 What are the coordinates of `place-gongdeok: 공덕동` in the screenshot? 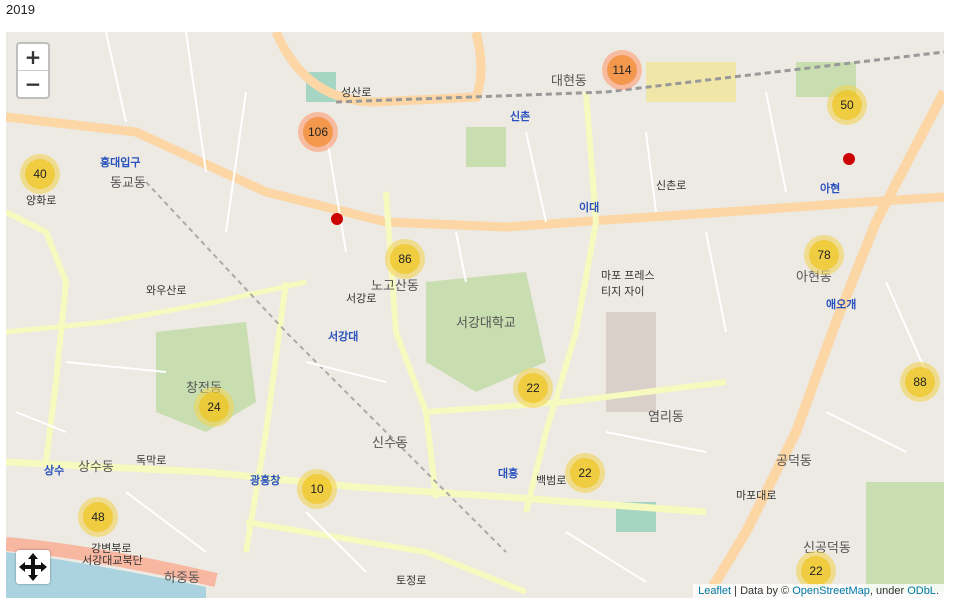 It's located at (794, 460).